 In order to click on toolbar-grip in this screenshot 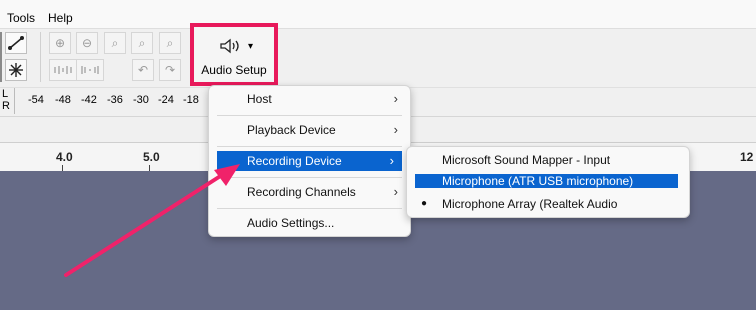, I will do `click(1, 57)`.